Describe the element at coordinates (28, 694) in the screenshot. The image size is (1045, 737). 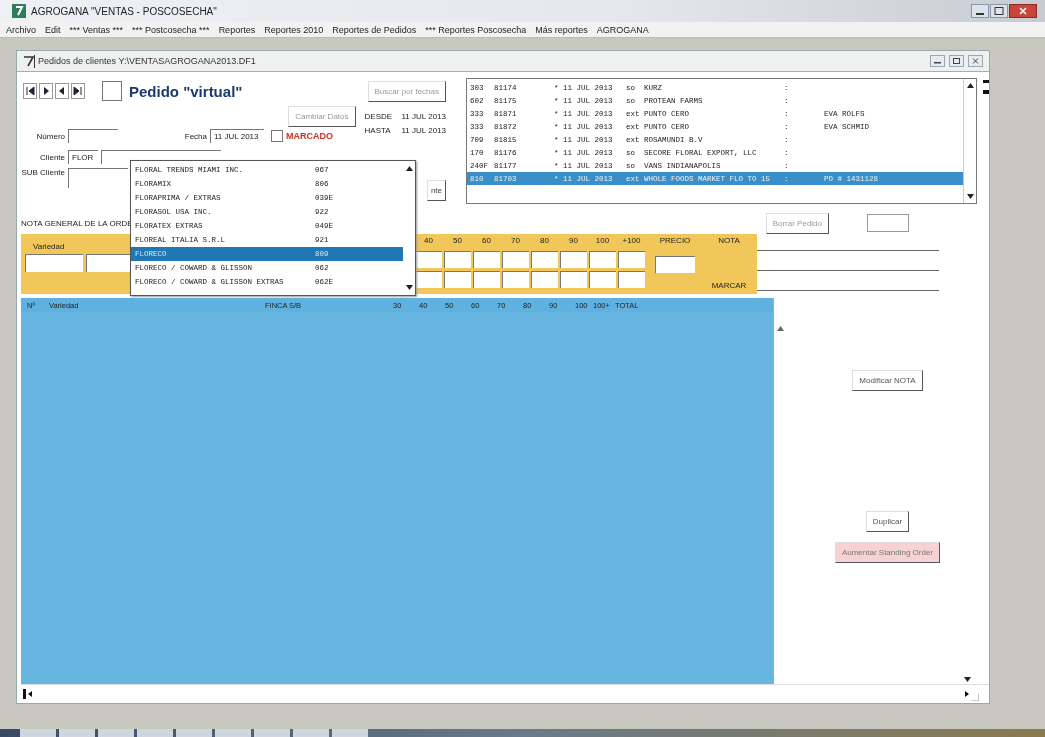
I see `scroll-left-icon` at that location.